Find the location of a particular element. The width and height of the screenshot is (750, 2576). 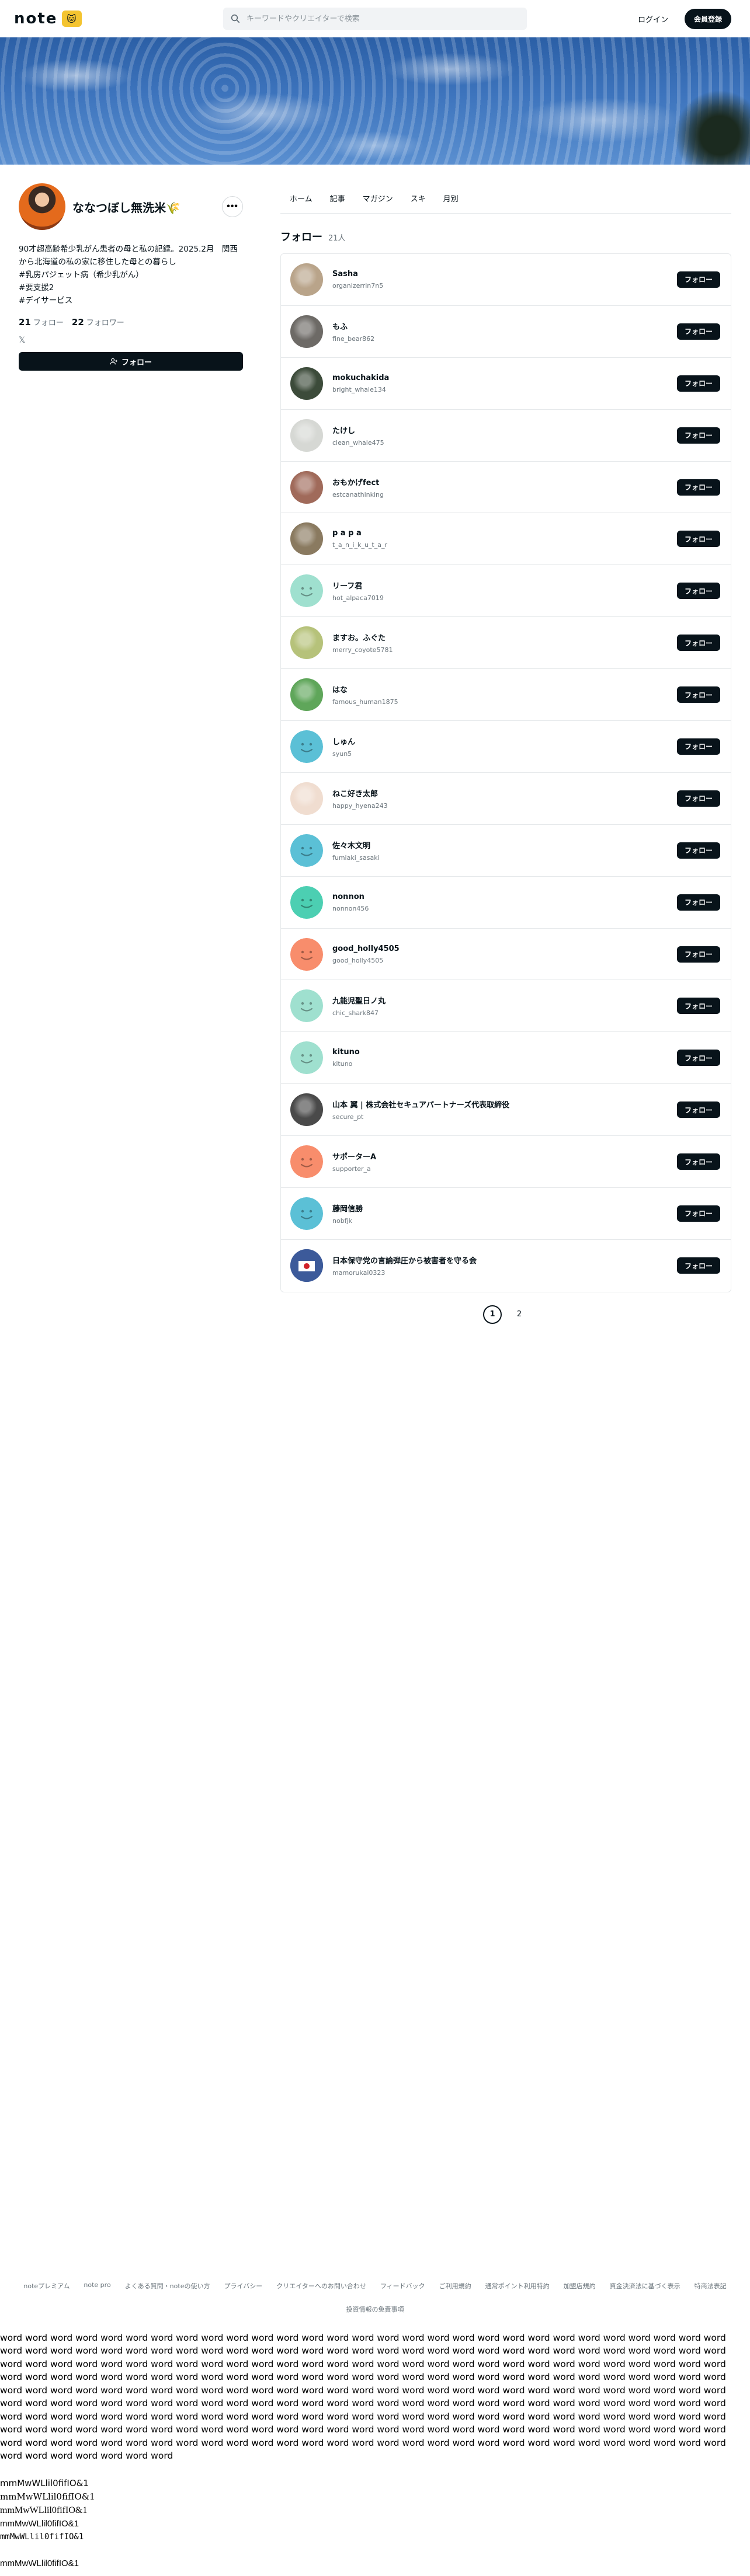

footer-disclaimer-link: 投資情報の免責事項 is located at coordinates (375, 2309).